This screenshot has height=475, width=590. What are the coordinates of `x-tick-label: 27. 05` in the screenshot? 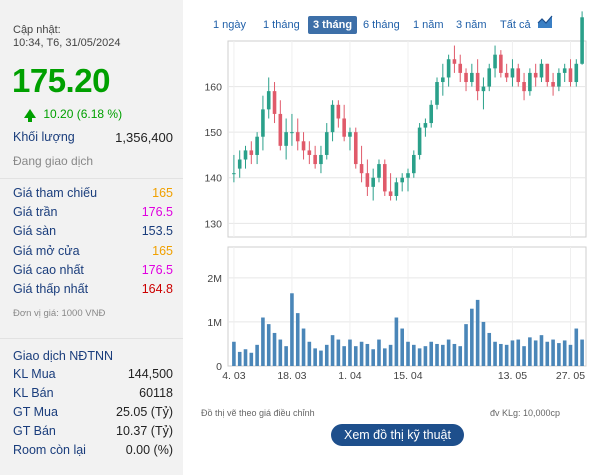 It's located at (570, 376).